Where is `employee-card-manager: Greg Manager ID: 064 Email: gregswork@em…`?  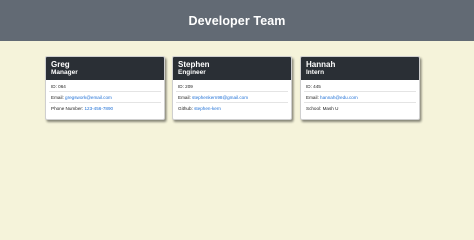 employee-card-manager: Greg Manager ID: 064 Email: gregswork@em… is located at coordinates (105, 88).